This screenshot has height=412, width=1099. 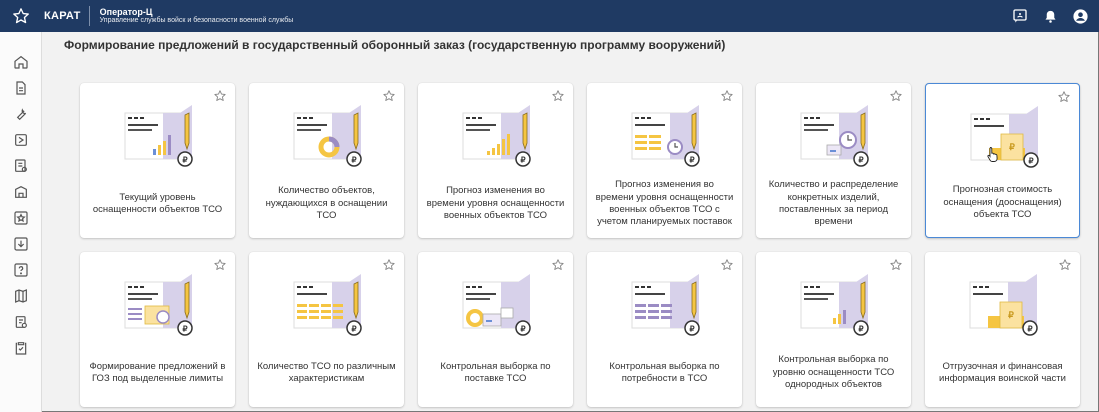 What do you see at coordinates (496, 305) in the screenshot?
I see `supply-box-icon: ₽` at bounding box center [496, 305].